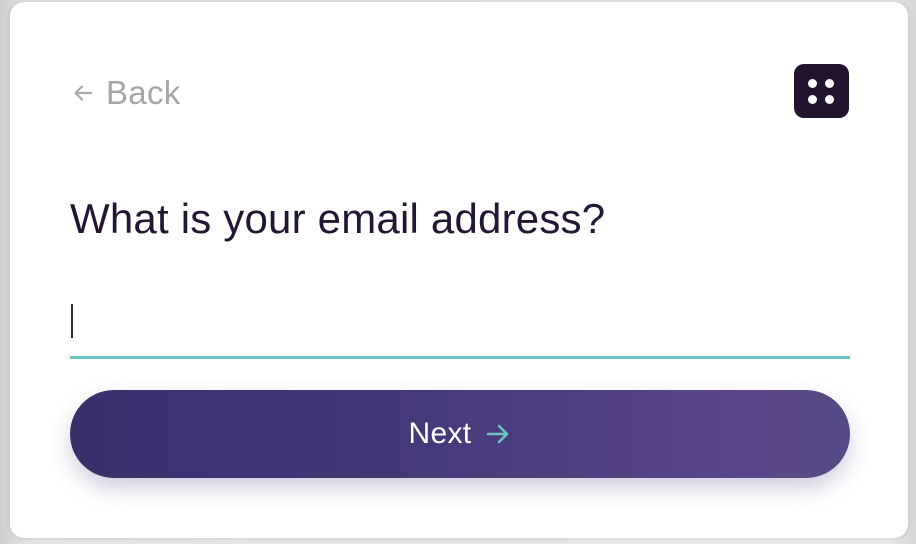 The image size is (916, 544). Describe the element at coordinates (821, 91) in the screenshot. I see `menu-button` at that location.